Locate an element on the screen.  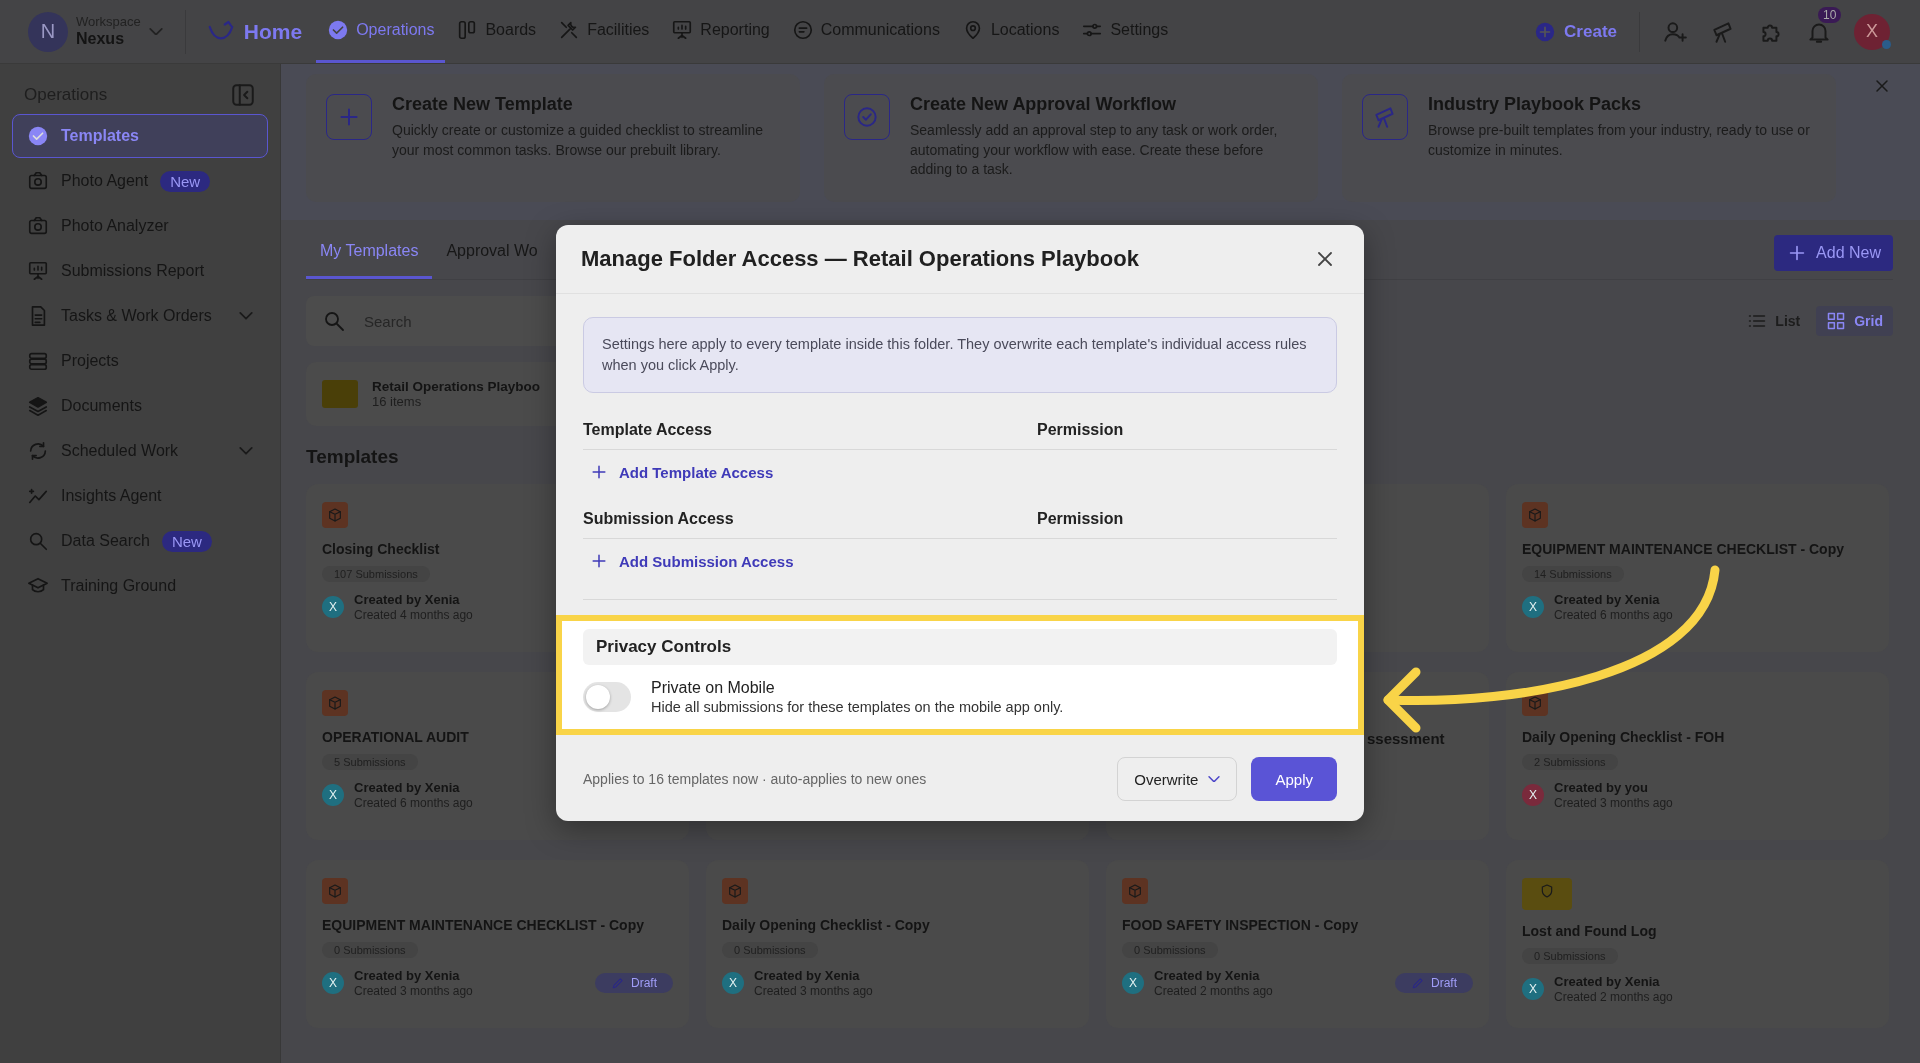
user-avatar: X is located at coordinates (1872, 31).